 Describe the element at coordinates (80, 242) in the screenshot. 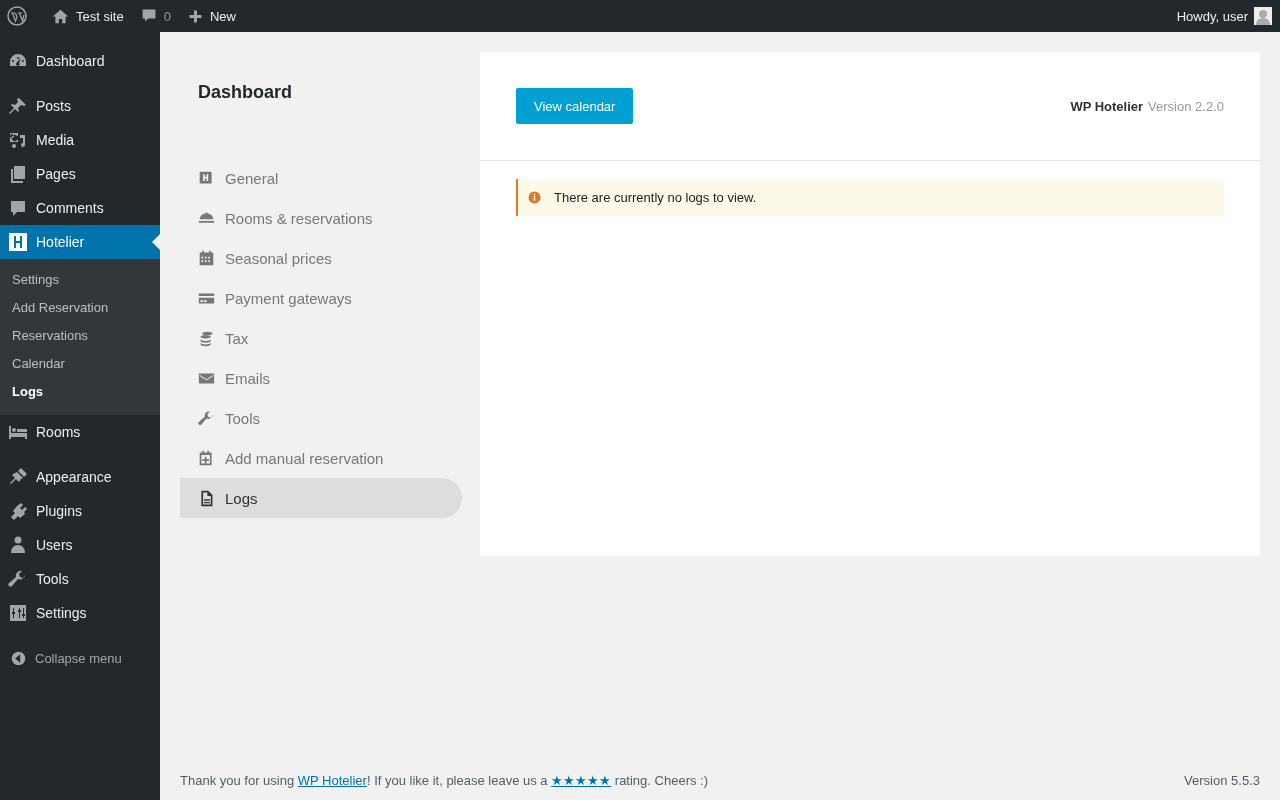

I see `menu-item: Hotelier` at that location.